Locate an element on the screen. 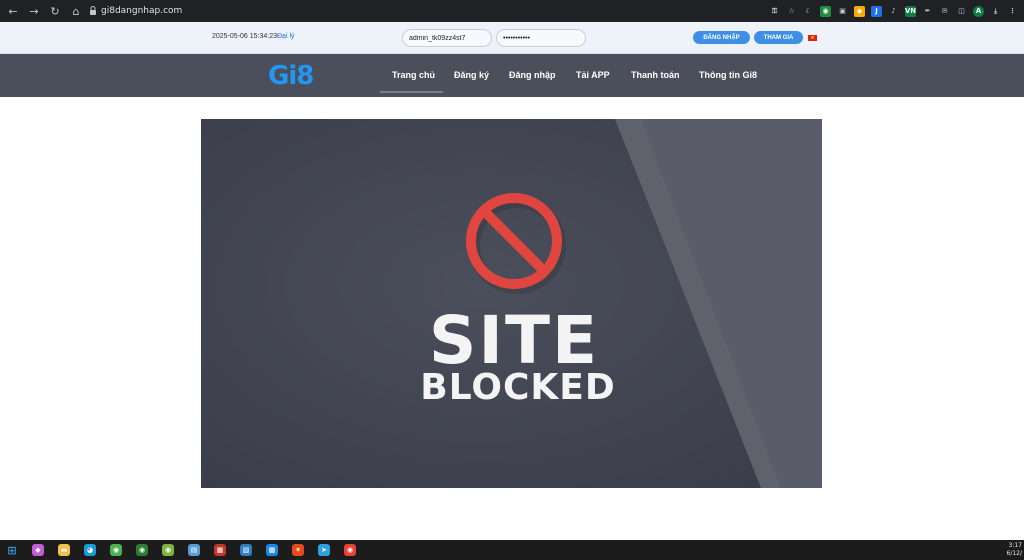  copilot-icon: ◆ is located at coordinates (38, 550).